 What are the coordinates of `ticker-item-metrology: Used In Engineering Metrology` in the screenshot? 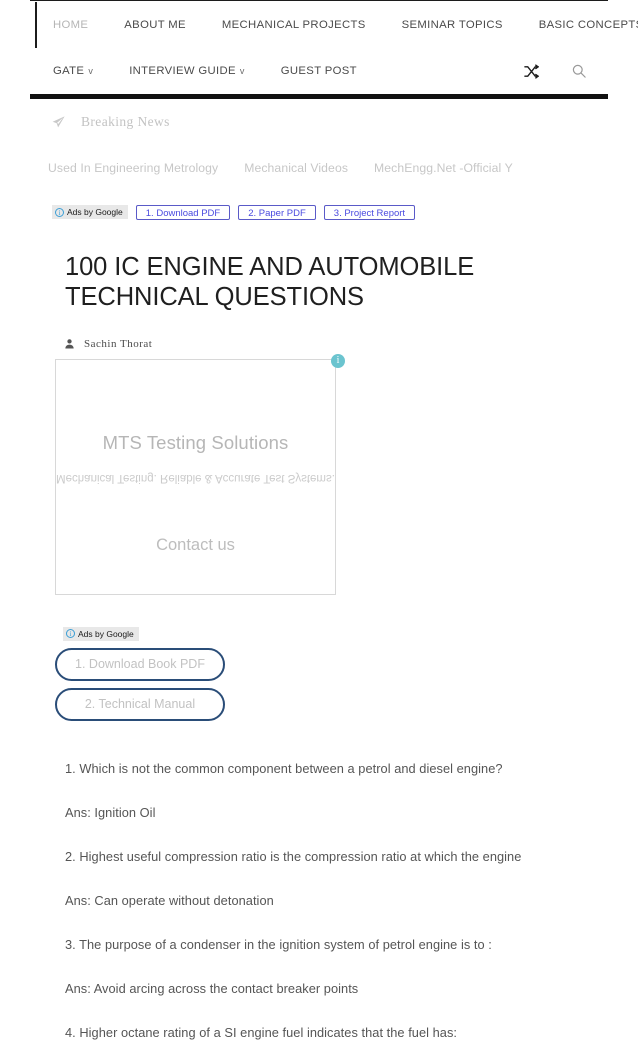 It's located at (133, 168).